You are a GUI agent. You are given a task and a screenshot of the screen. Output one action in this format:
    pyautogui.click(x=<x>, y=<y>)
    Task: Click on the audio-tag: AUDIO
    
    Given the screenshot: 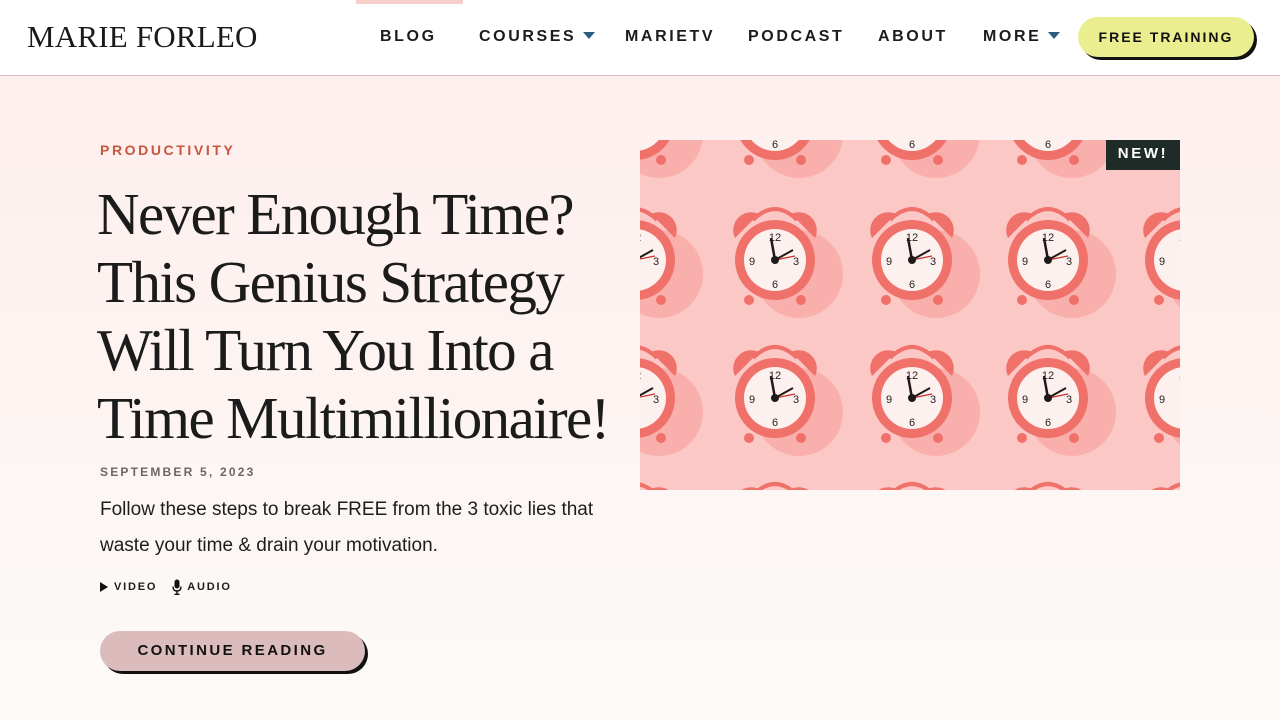 What is the action you would take?
    pyautogui.click(x=201, y=587)
    